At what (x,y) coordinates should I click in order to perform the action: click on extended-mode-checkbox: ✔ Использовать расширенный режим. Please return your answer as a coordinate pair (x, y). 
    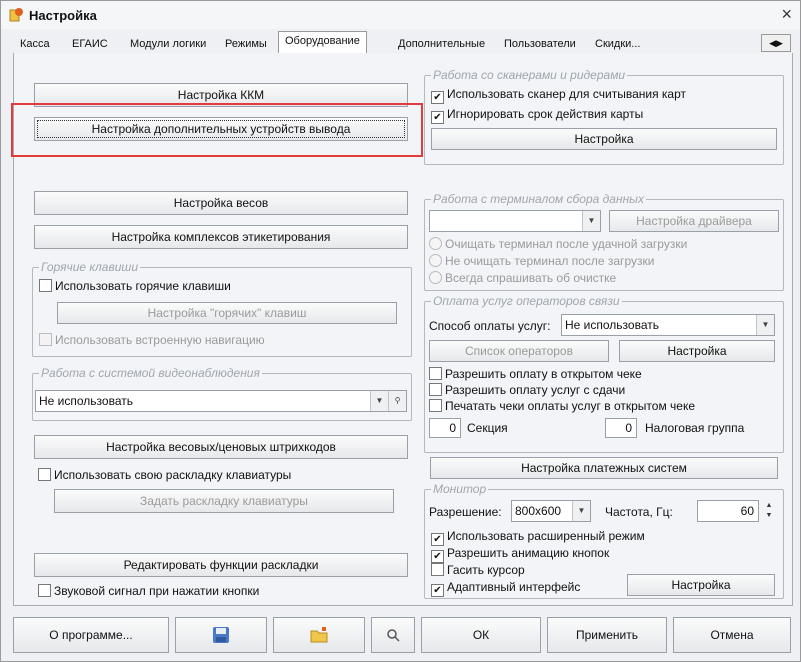
    Looking at the image, I should click on (538, 537).